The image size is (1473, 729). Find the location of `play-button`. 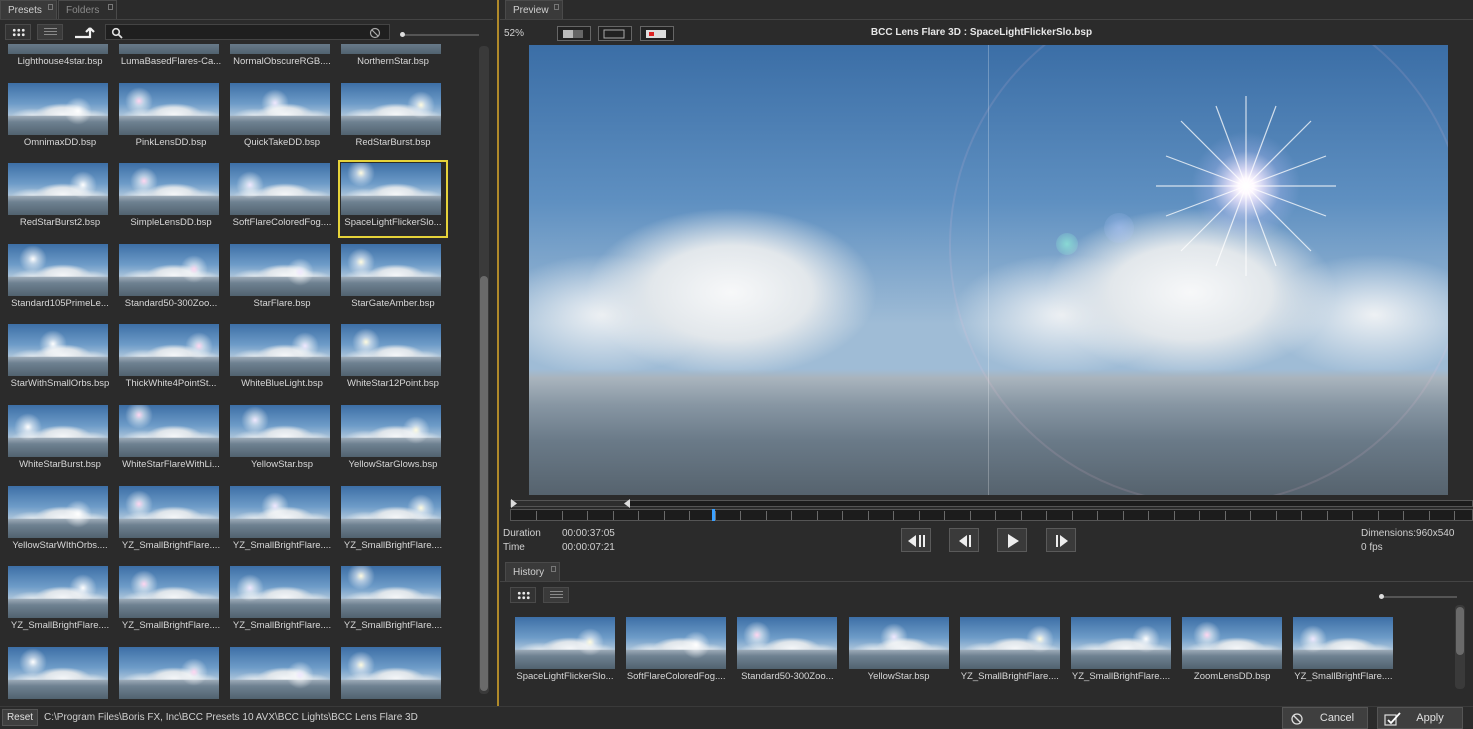

play-button is located at coordinates (1012, 540).